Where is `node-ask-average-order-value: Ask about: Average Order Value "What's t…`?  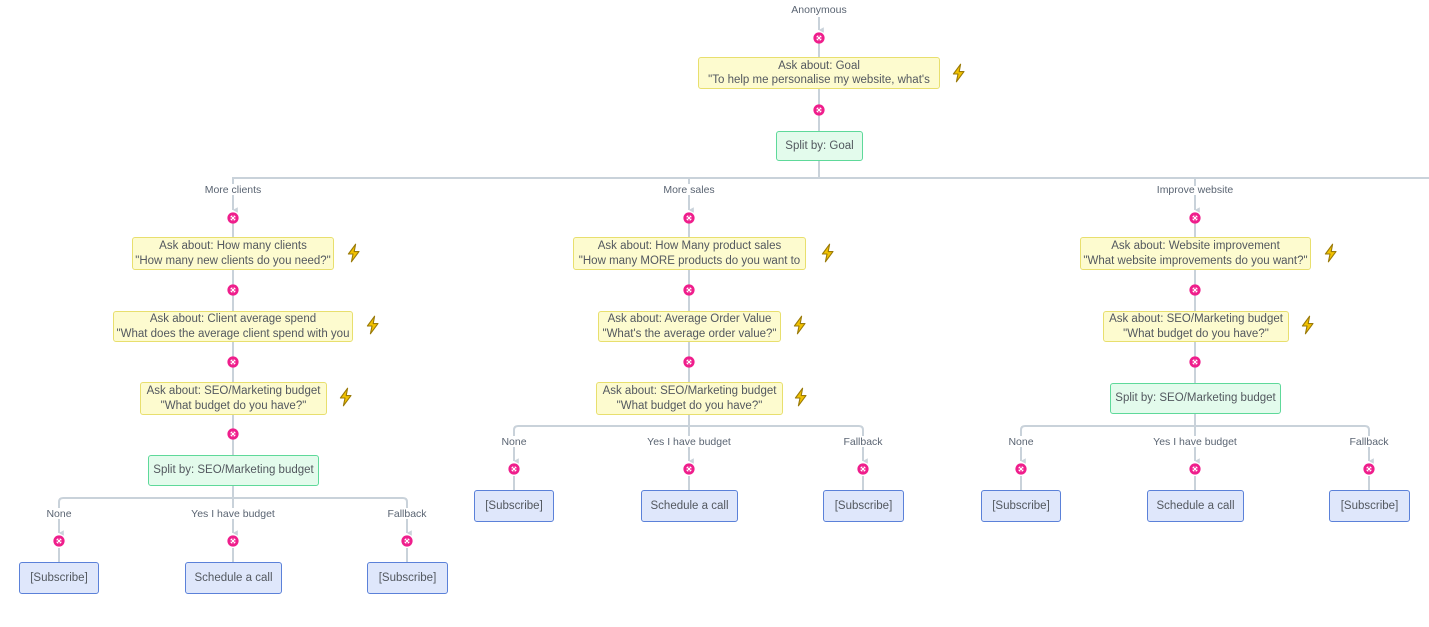 node-ask-average-order-value: Ask about: Average Order Value "What's t… is located at coordinates (689, 326).